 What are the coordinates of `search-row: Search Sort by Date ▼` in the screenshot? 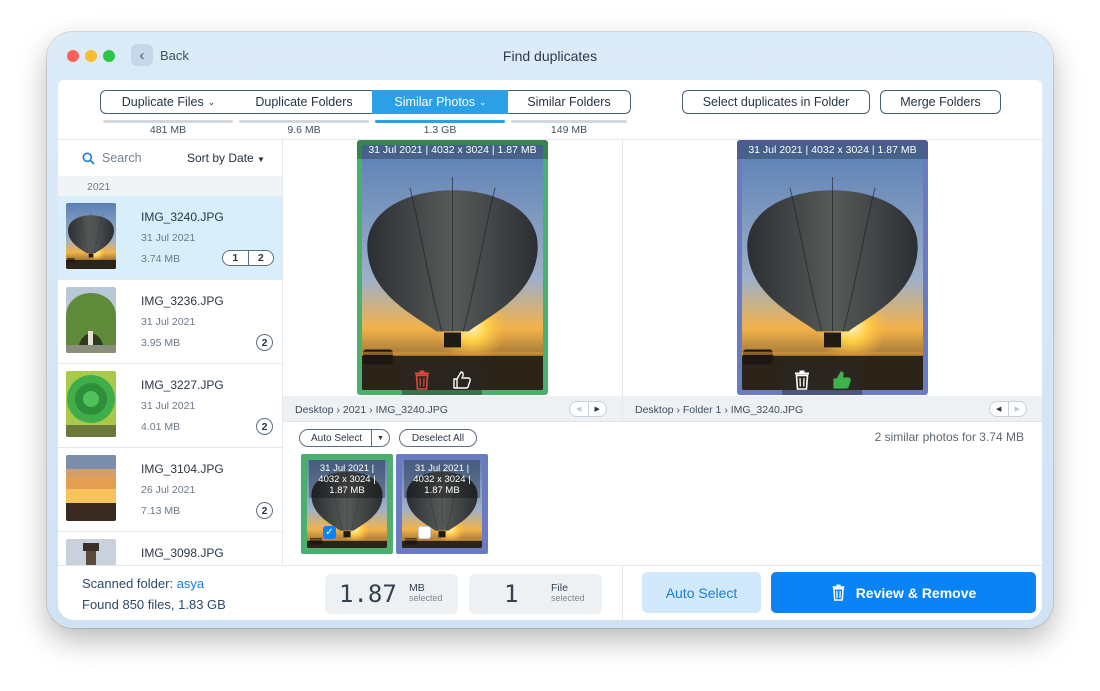 It's located at (170, 158).